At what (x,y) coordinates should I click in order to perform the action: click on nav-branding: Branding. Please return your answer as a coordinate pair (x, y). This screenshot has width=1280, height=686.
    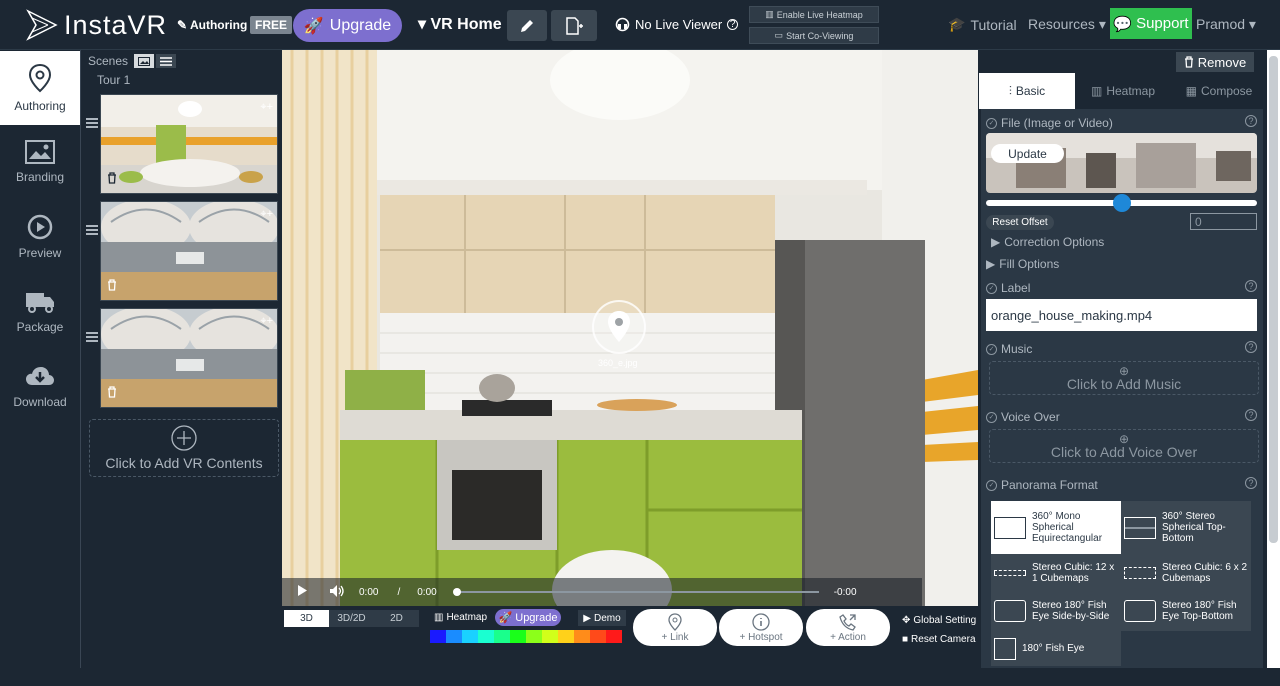
    Looking at the image, I should click on (40, 162).